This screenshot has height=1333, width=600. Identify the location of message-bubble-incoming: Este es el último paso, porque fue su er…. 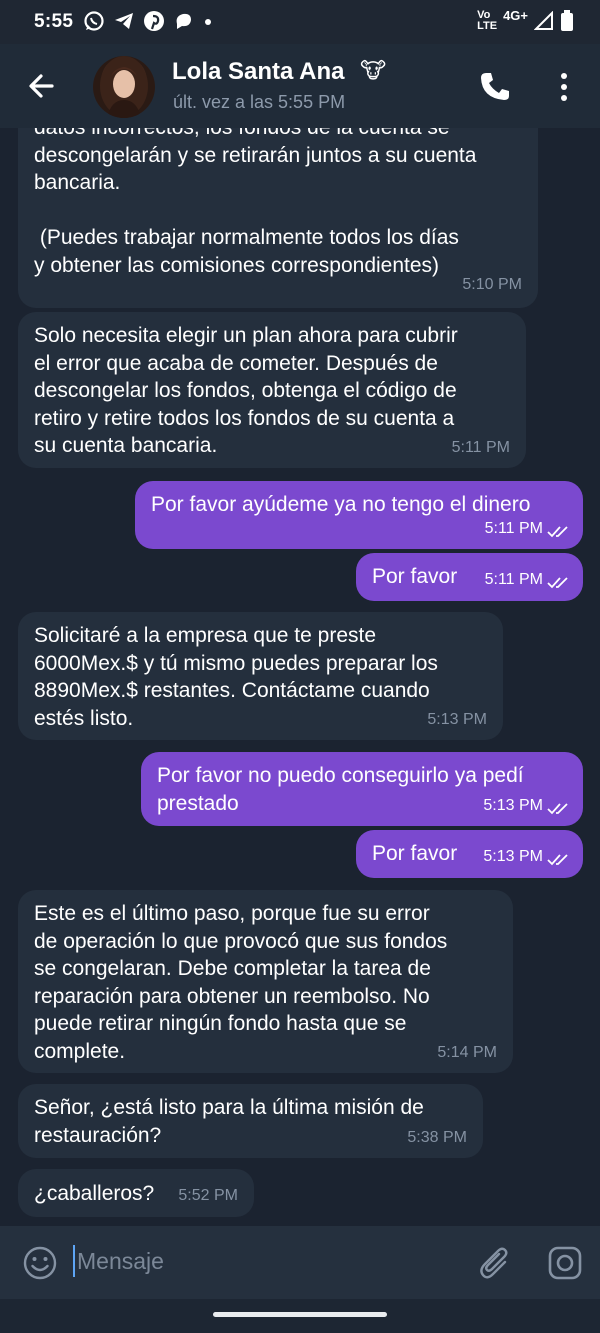
(265, 981).